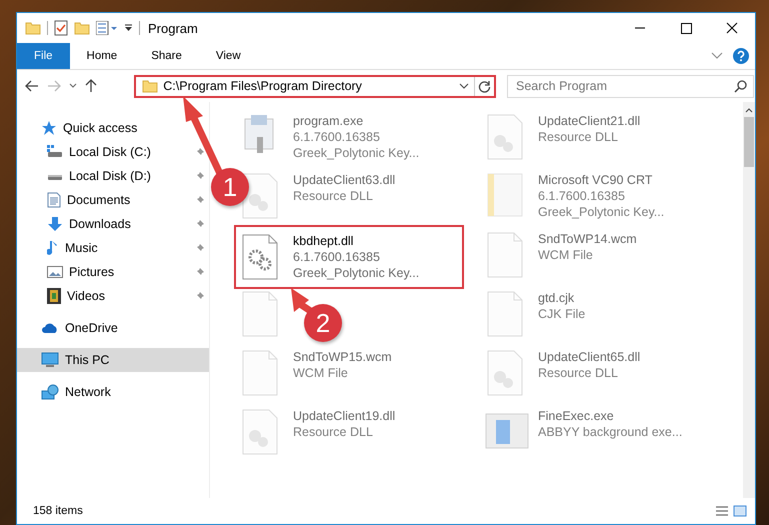  What do you see at coordinates (315, 86) in the screenshot?
I see `address-bar: C:\Program Files\Program Directory` at bounding box center [315, 86].